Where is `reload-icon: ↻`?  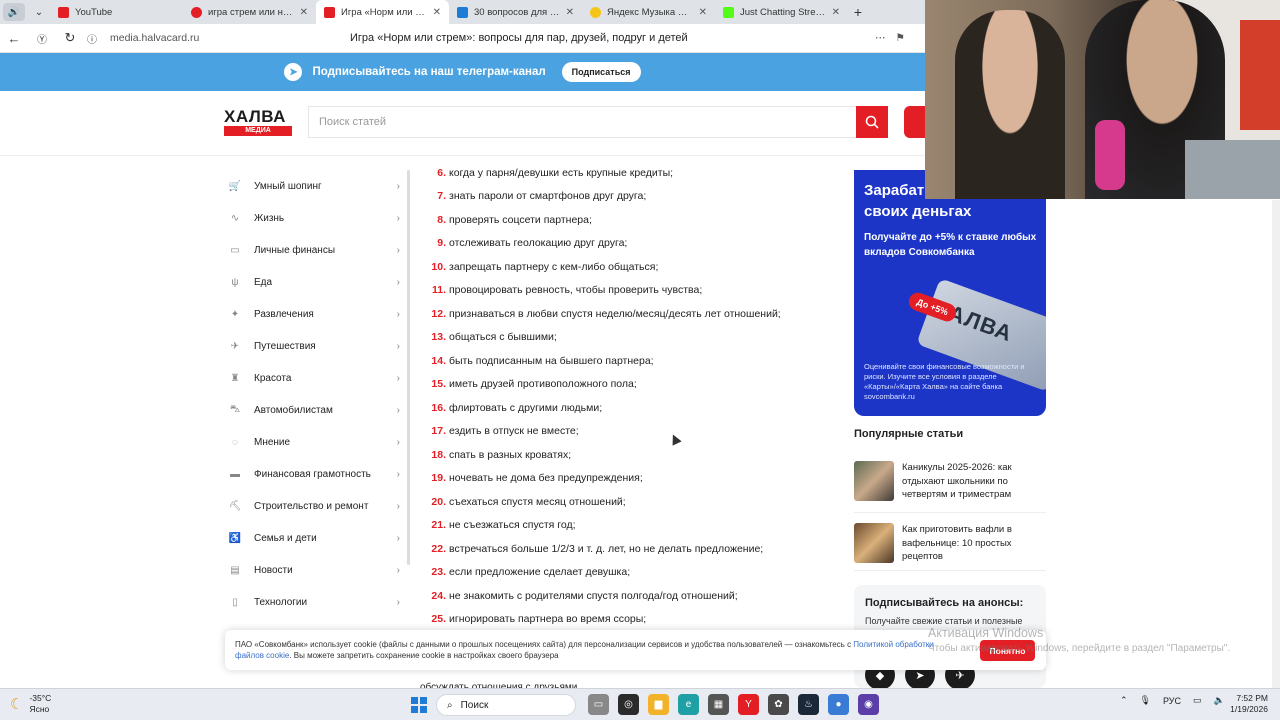
reload-icon: ↻ is located at coordinates (70, 38).